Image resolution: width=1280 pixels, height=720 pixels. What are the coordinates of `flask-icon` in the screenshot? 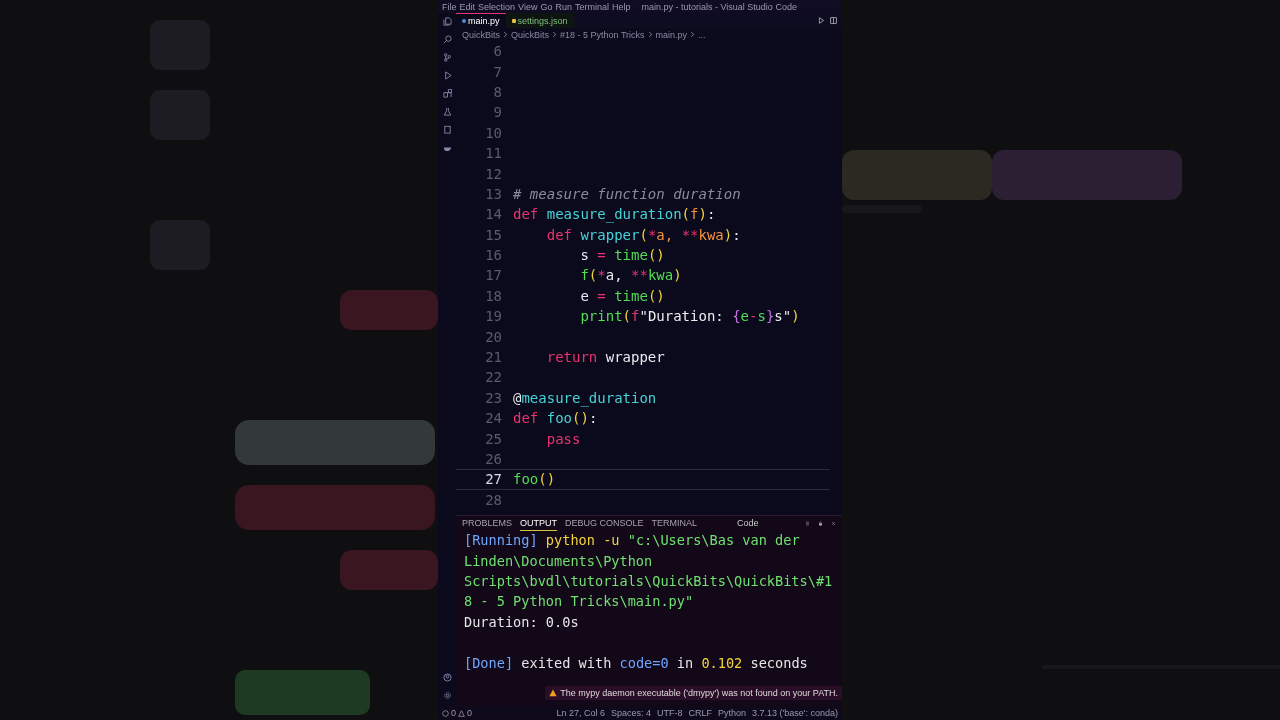 It's located at (447, 111).